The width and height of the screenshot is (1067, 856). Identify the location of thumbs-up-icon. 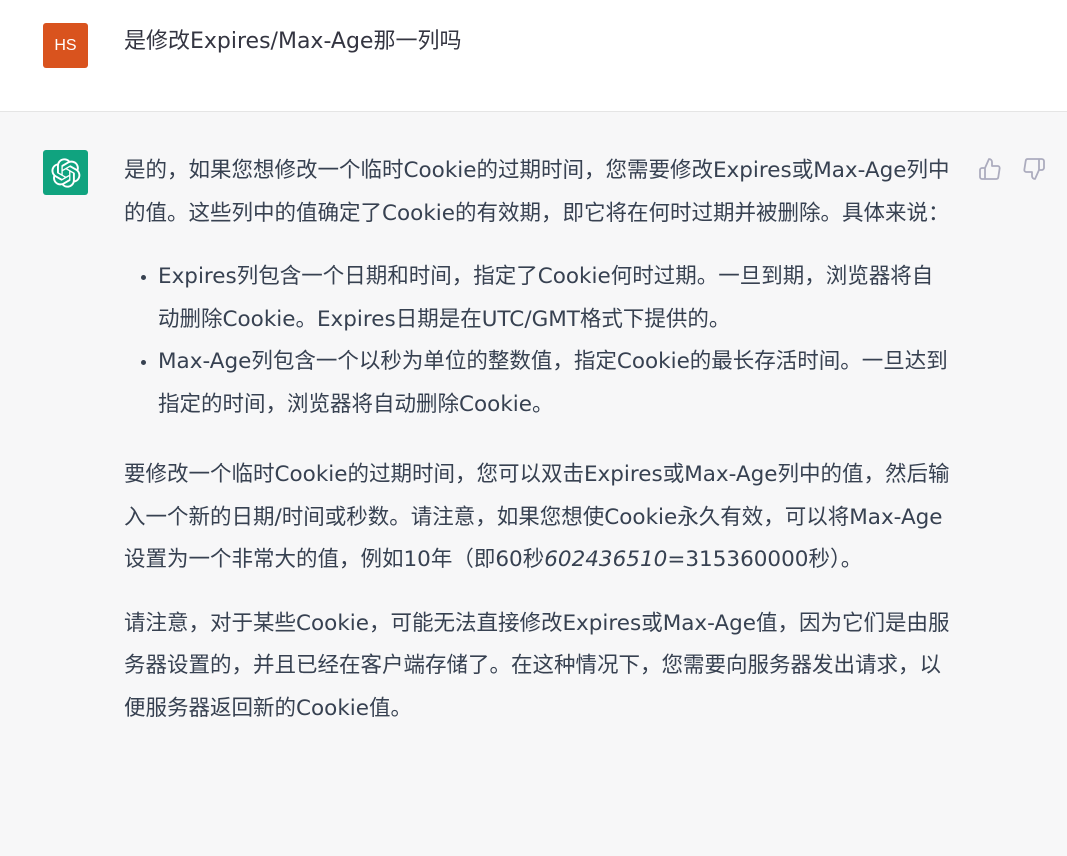
(990, 169).